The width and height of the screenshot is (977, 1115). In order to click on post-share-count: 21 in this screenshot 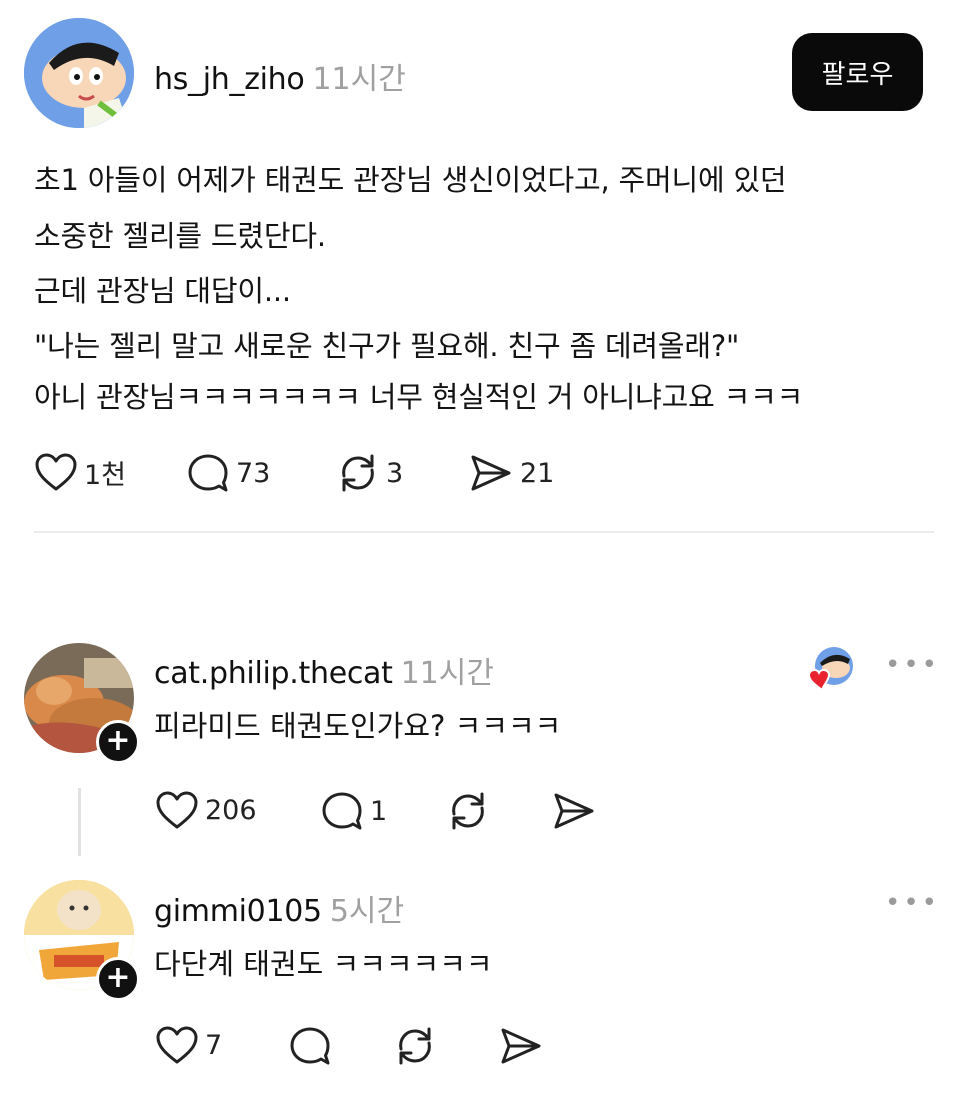, I will do `click(537, 473)`.